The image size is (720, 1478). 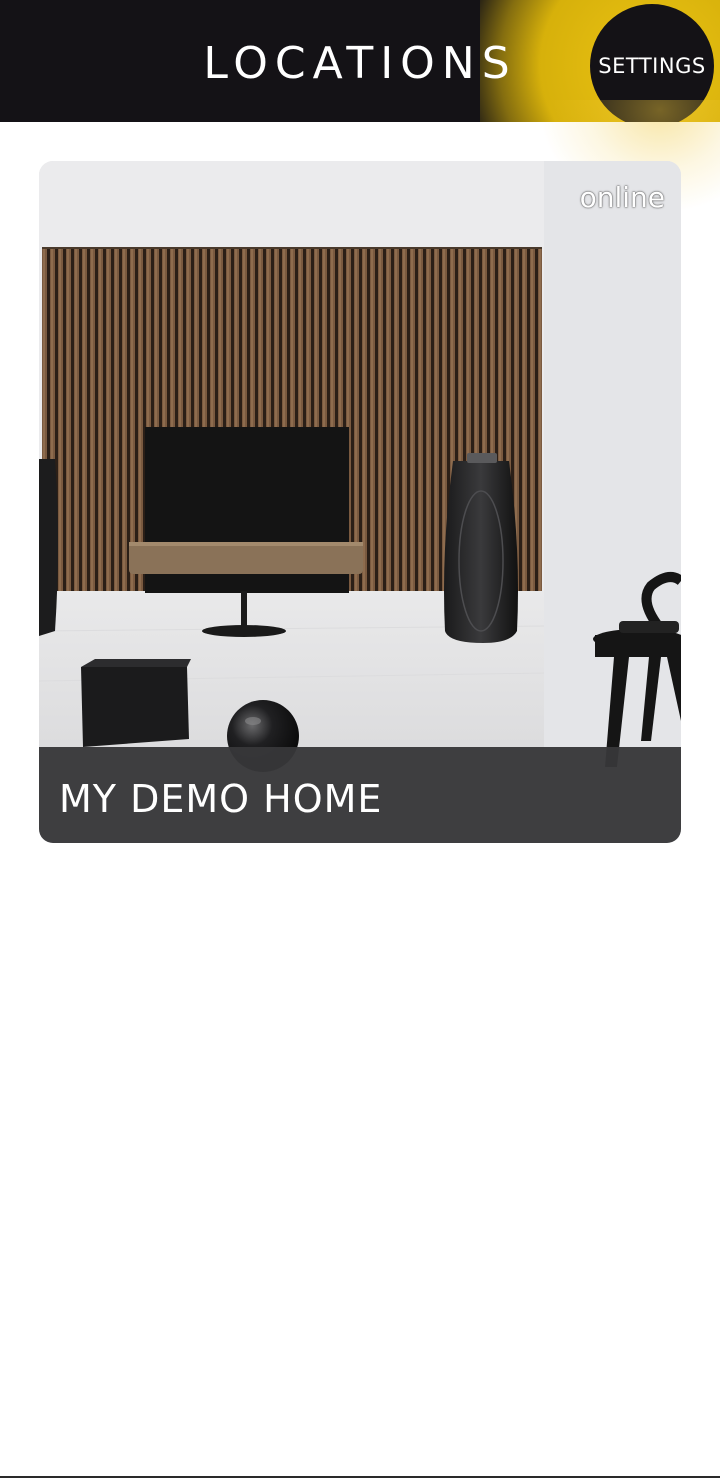 What do you see at coordinates (652, 63) in the screenshot?
I see `settings-button: SETTINGS` at bounding box center [652, 63].